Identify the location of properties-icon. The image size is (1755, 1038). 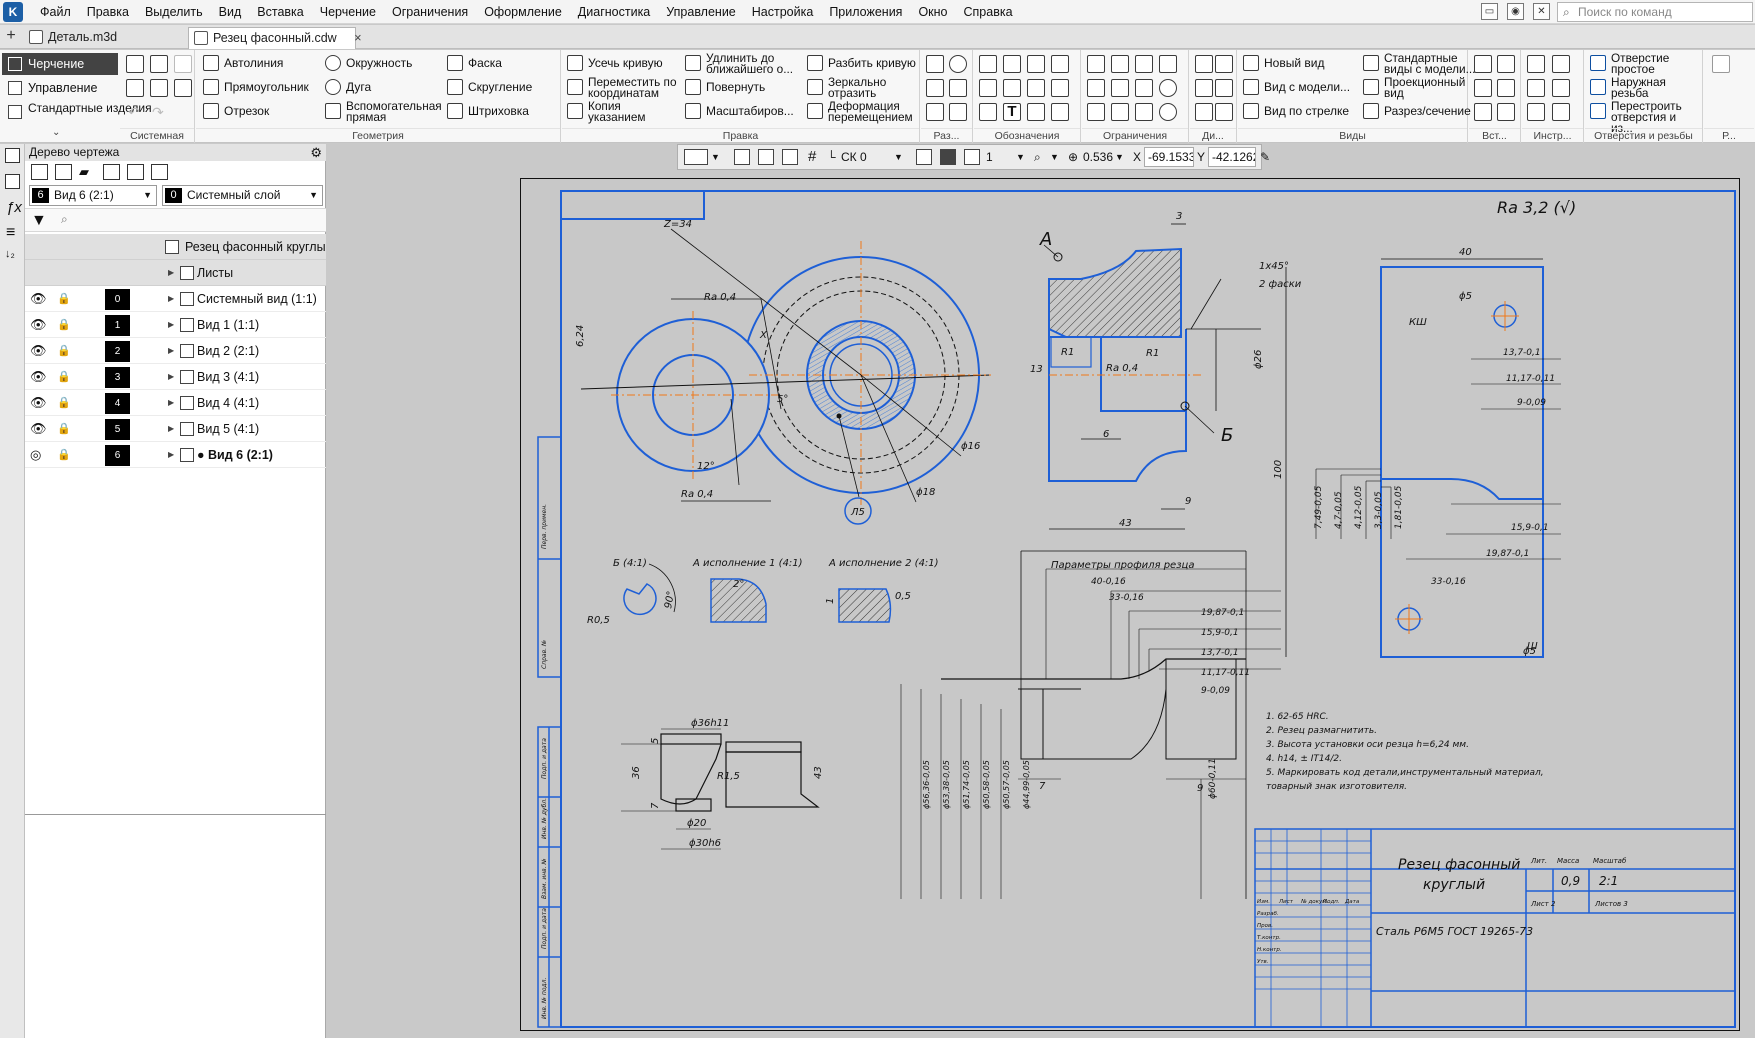
(183, 88).